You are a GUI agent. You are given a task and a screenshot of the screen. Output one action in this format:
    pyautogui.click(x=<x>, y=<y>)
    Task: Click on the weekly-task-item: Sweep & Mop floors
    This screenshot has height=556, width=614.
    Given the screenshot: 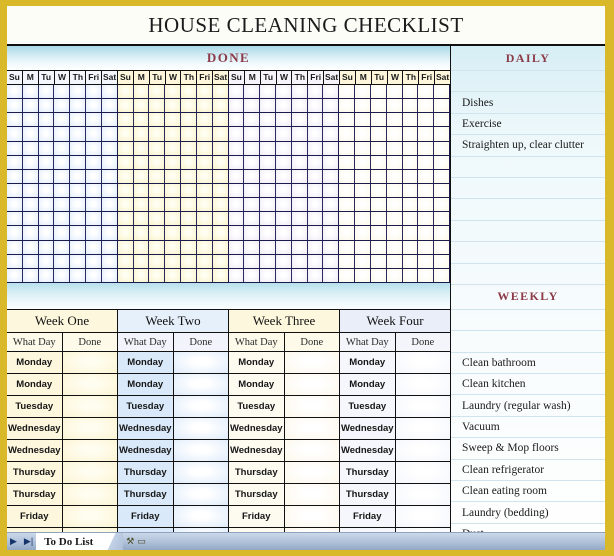 What is the action you would take?
    pyautogui.click(x=528, y=449)
    